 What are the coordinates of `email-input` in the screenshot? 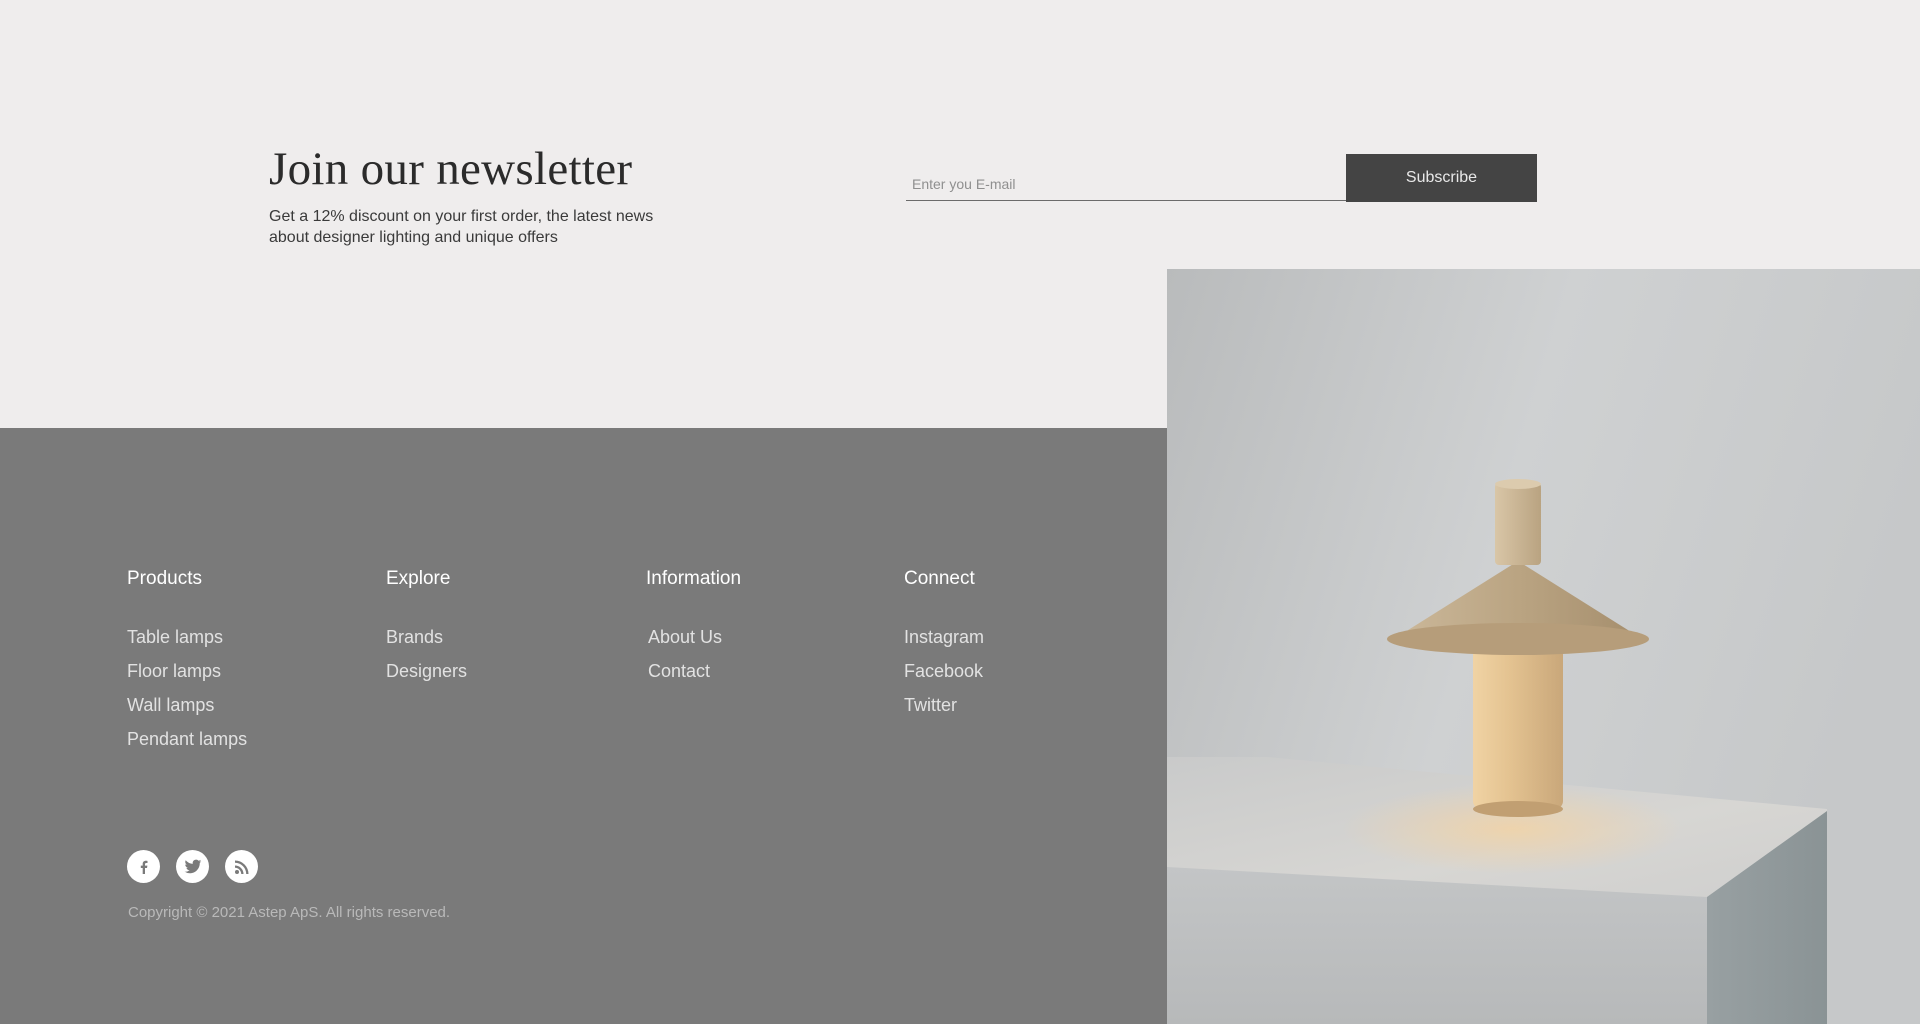 It's located at (1126, 177).